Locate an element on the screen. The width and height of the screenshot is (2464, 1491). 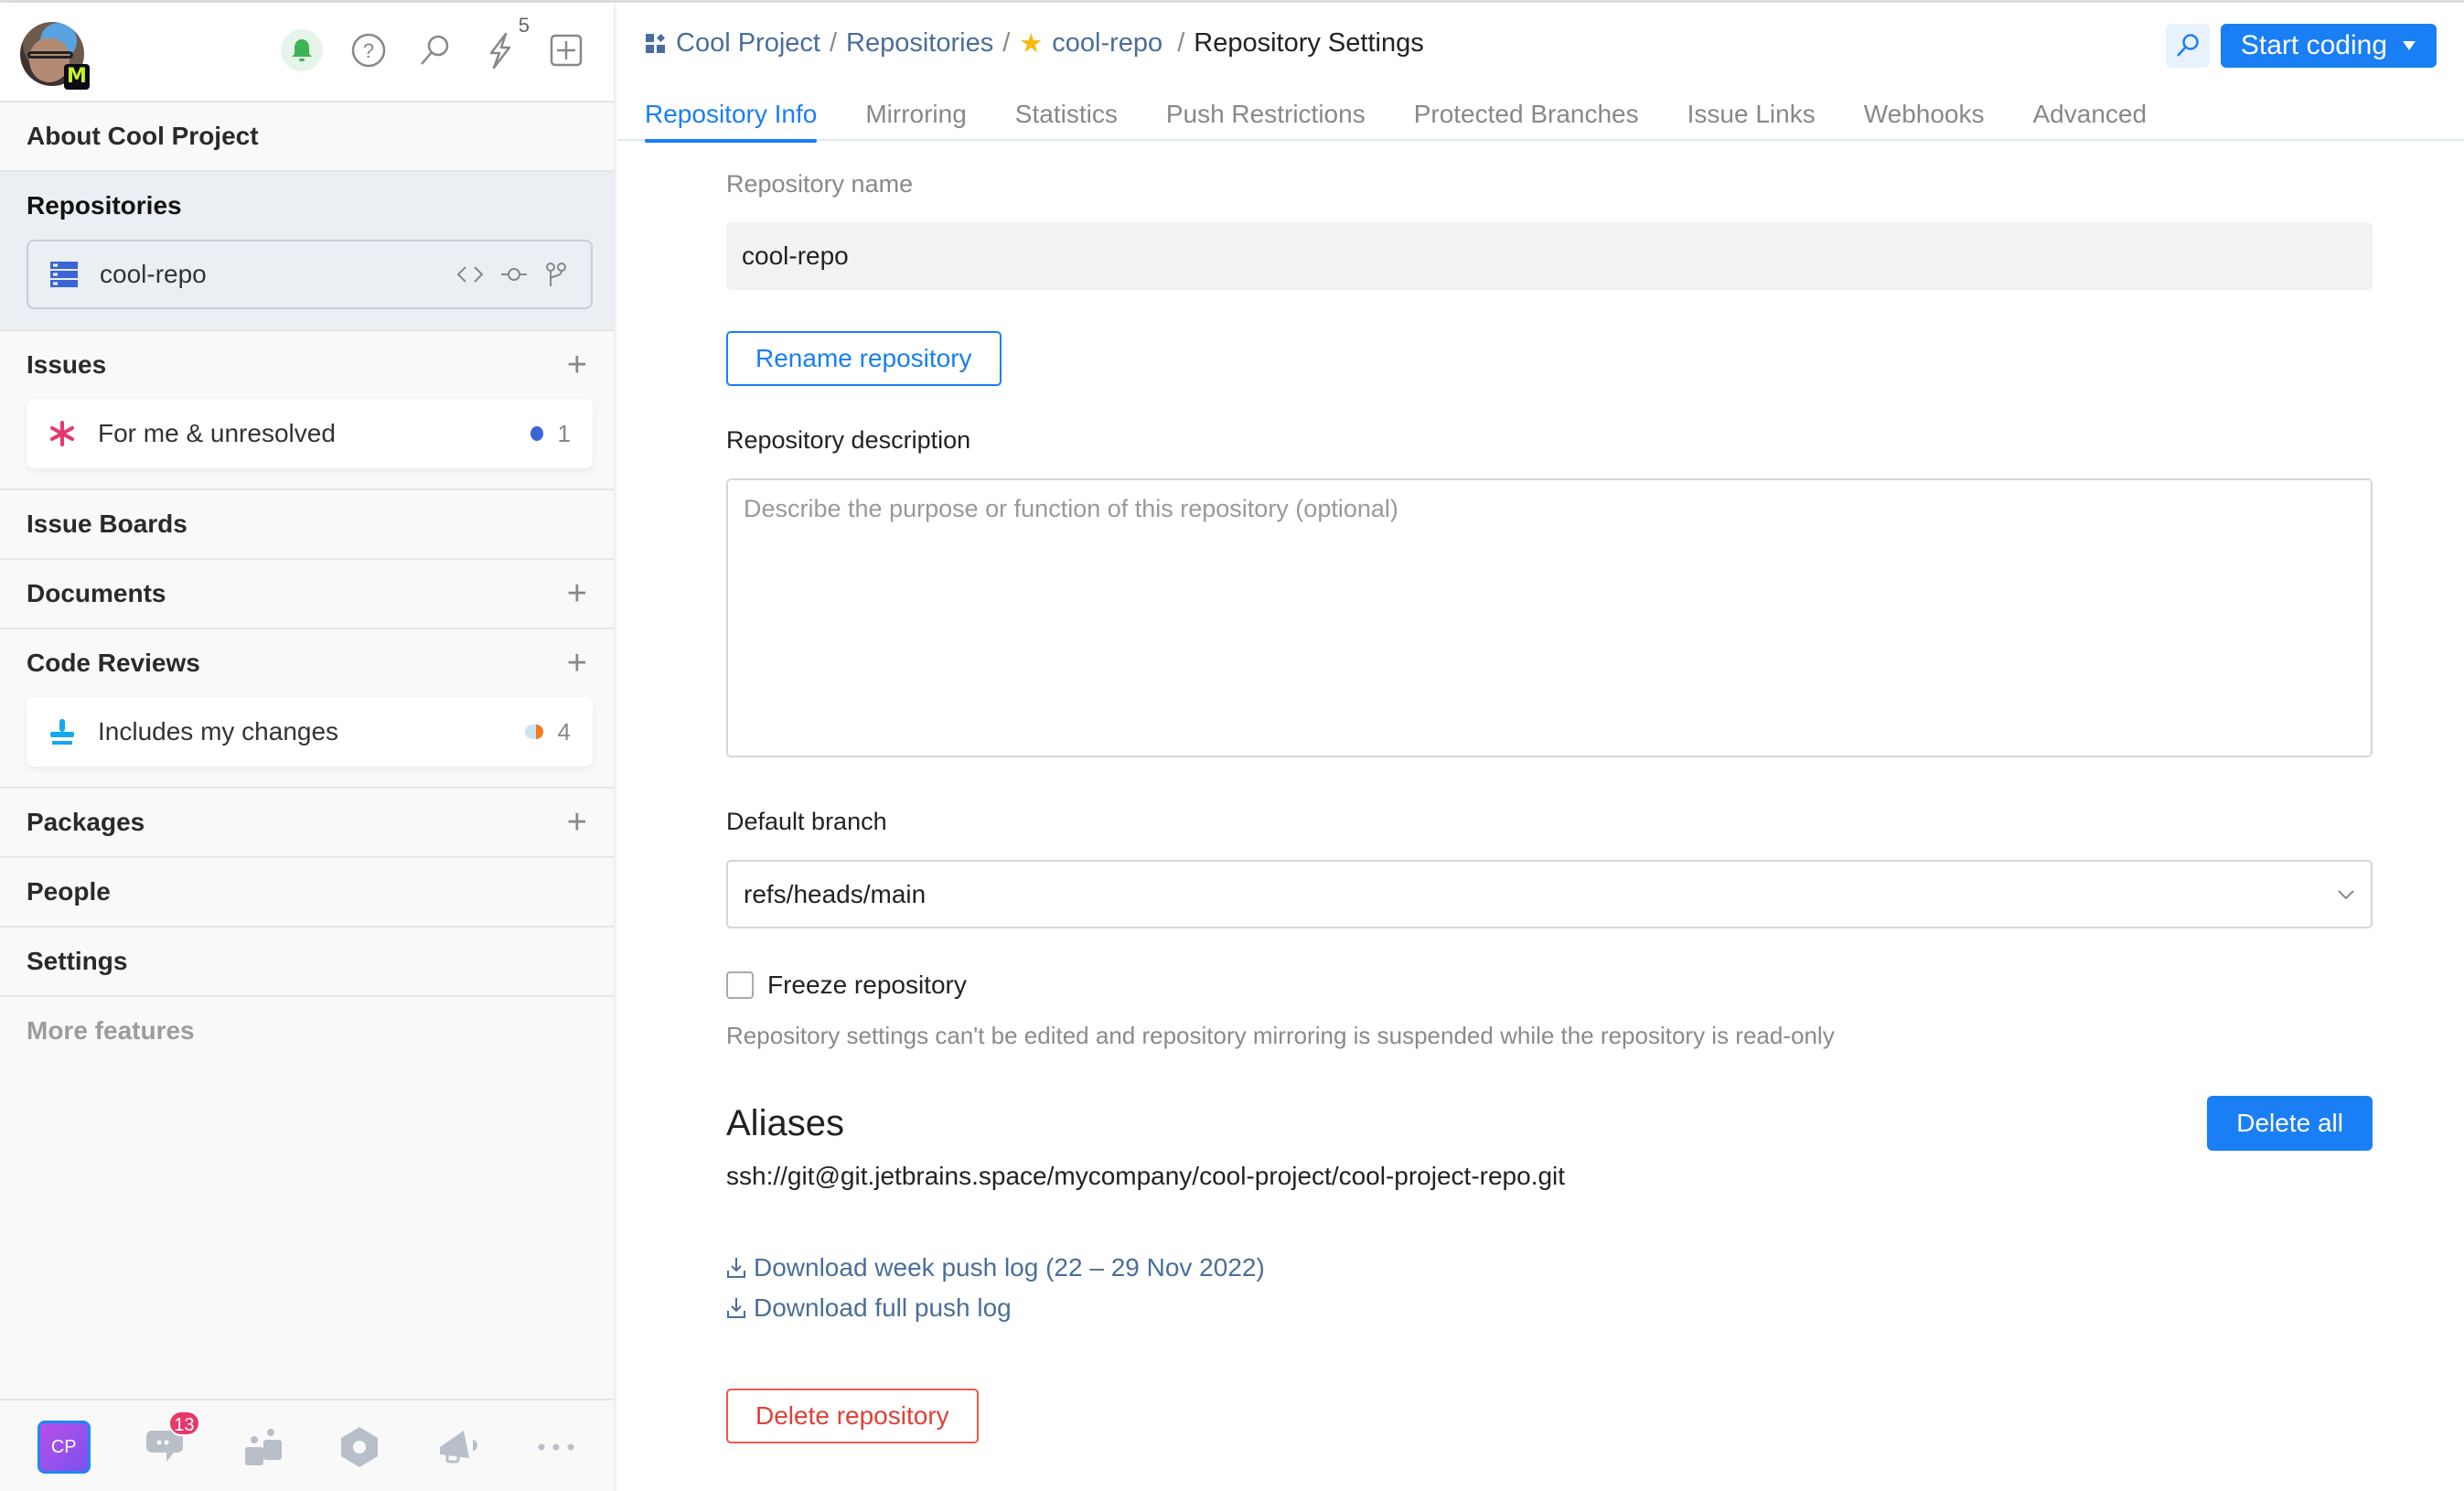
repository-icon is located at coordinates (64, 275).